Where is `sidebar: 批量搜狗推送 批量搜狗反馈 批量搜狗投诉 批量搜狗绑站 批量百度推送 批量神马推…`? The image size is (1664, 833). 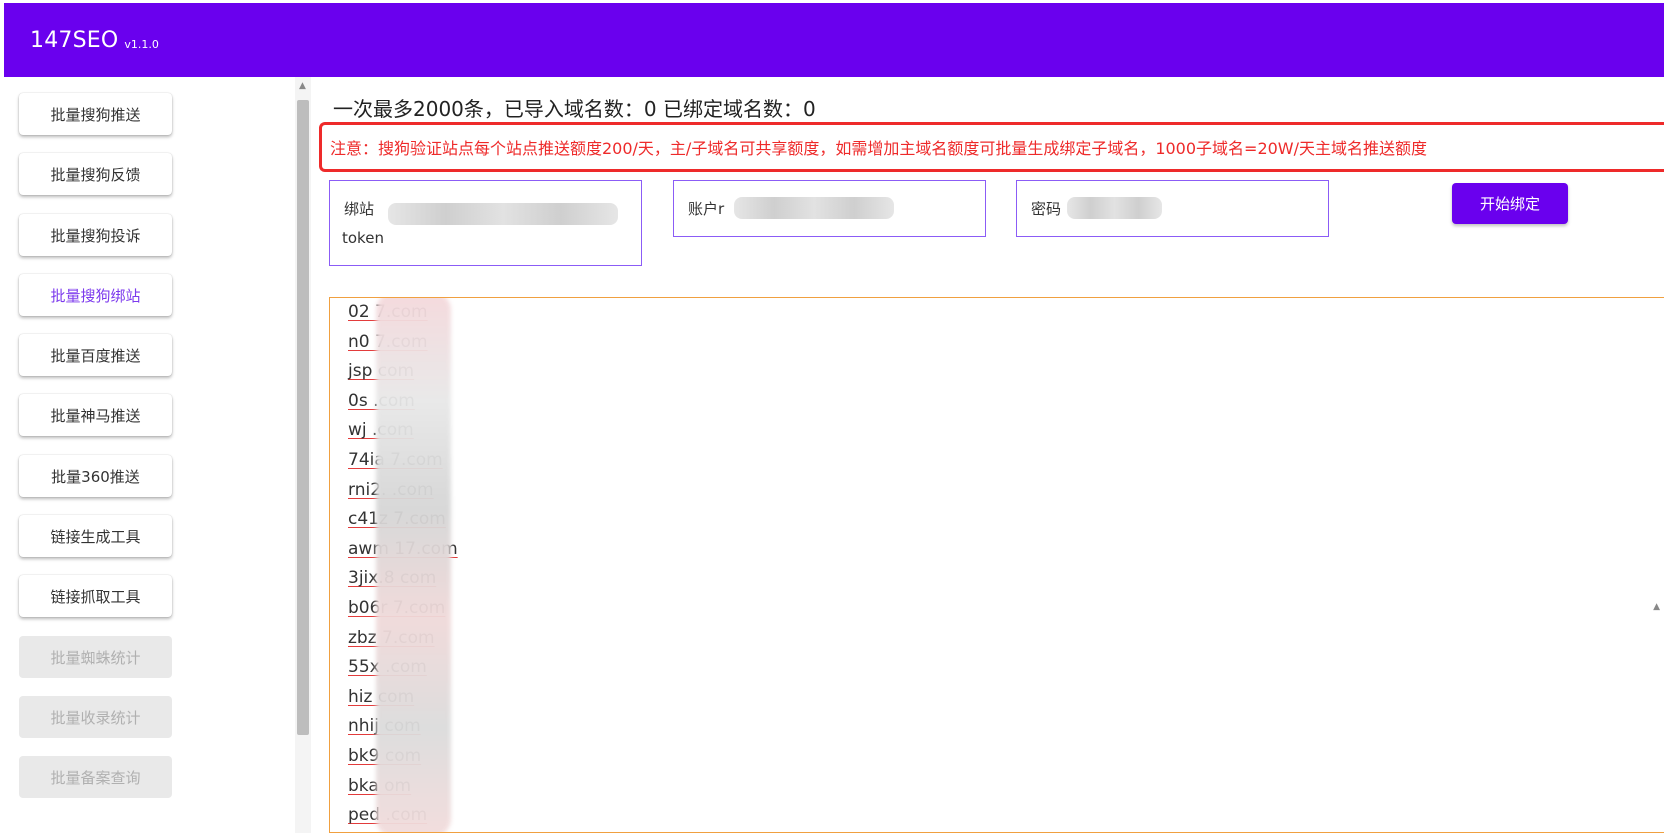 sidebar: 批量搜狗推送 批量搜狗反馈 批量搜狗投诉 批量搜狗绑站 批量百度推送 批量神马推… is located at coordinates (137, 455).